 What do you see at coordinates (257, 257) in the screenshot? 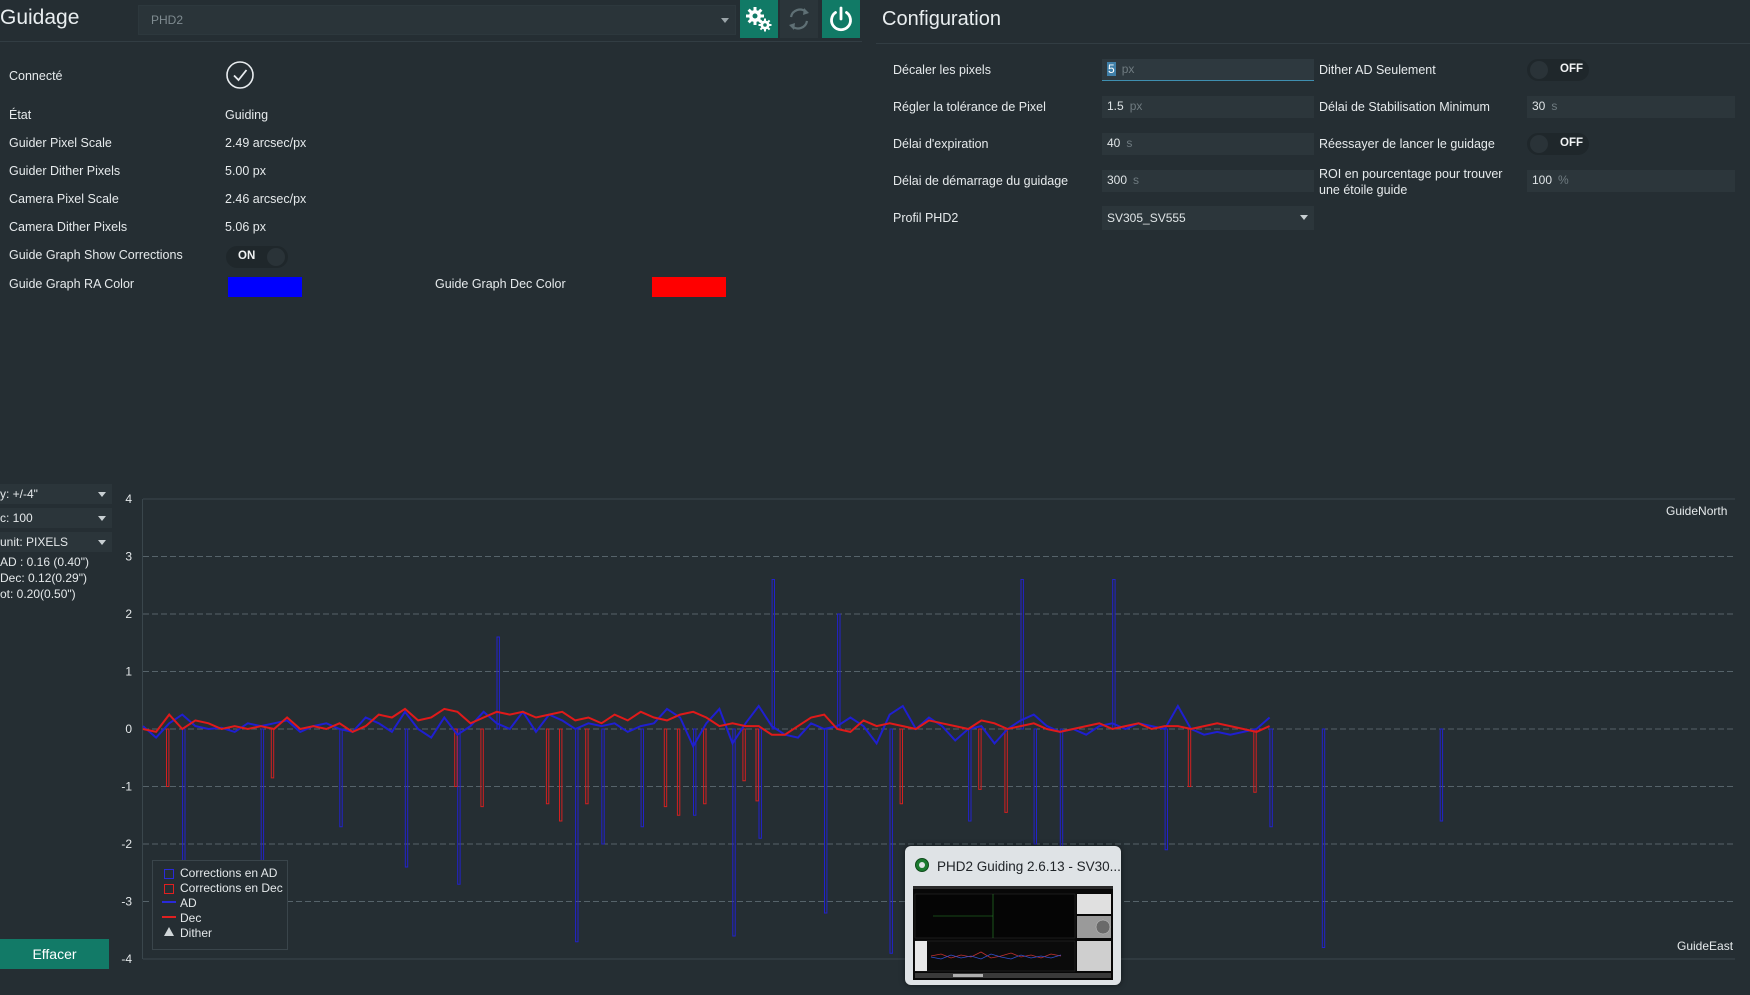
I see `show-corrections-toggle: ON` at bounding box center [257, 257].